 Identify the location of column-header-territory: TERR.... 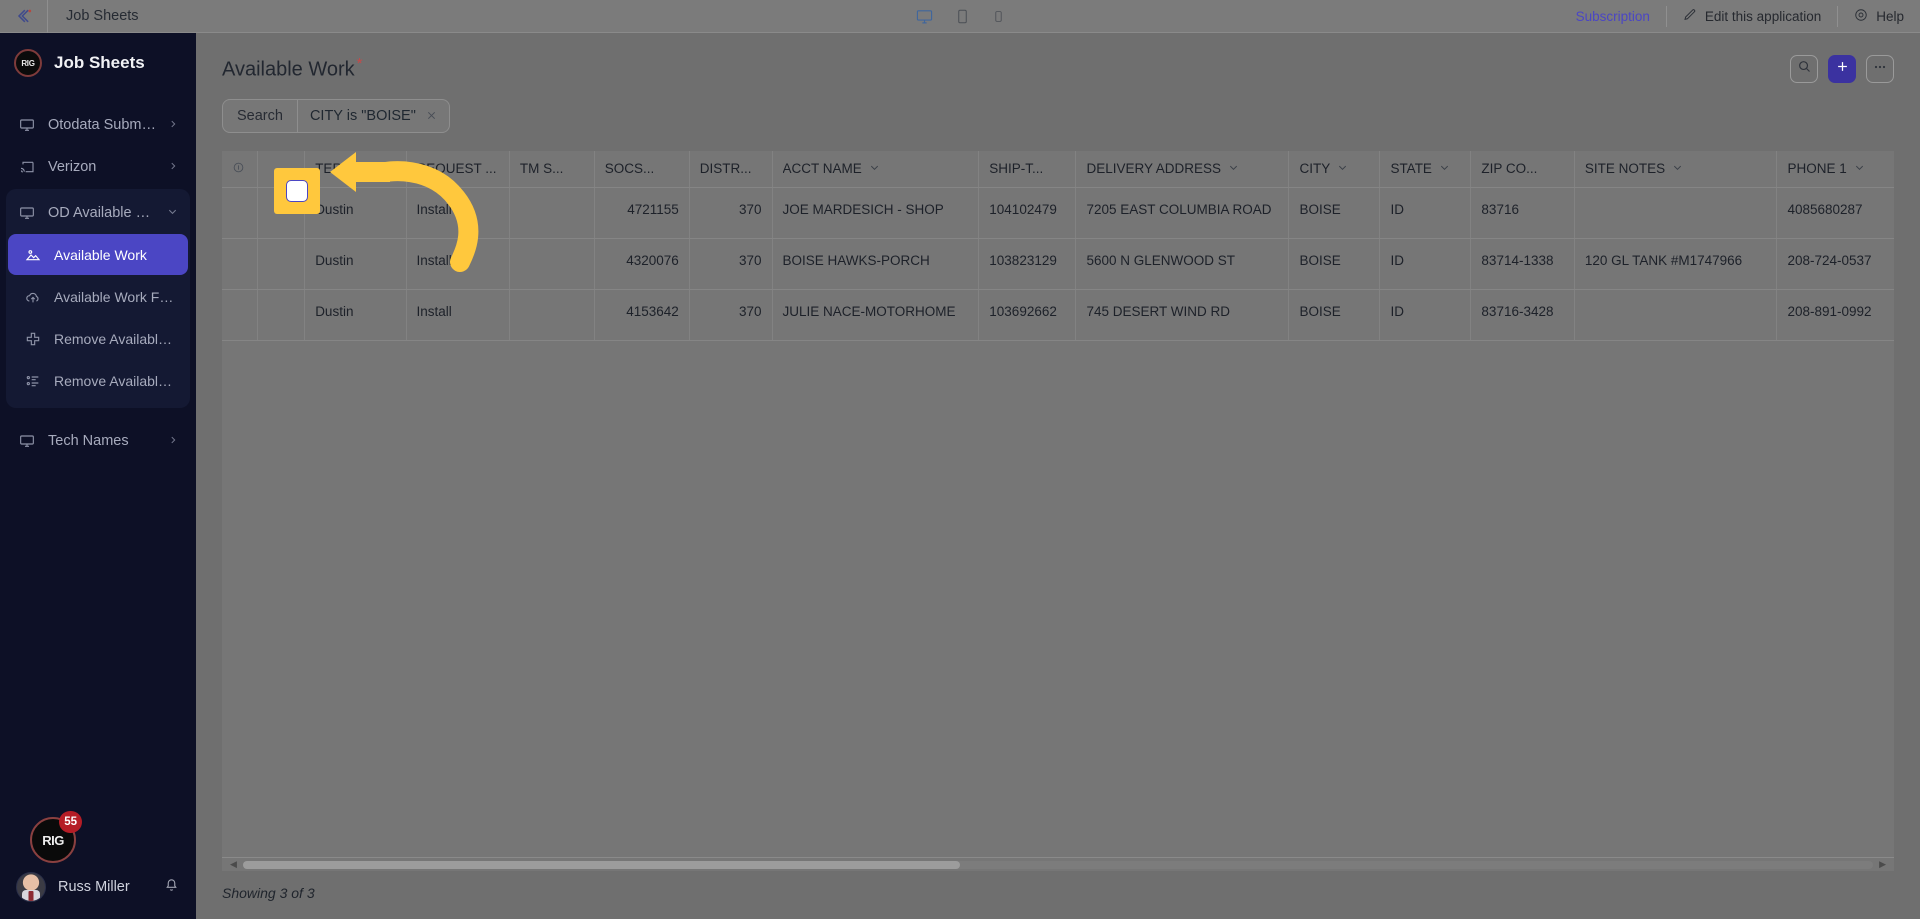
(355, 169).